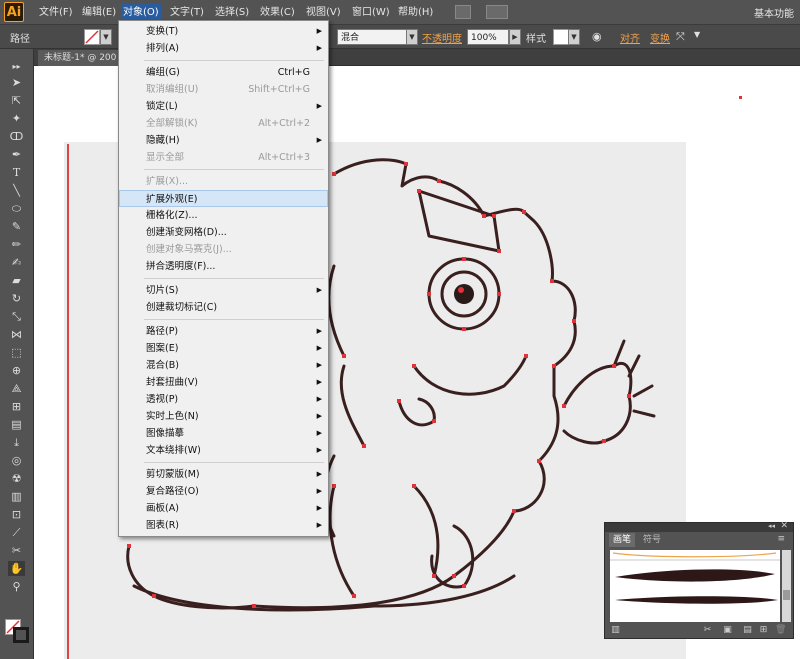 This screenshot has width=800, height=659. Describe the element at coordinates (16, 82) in the screenshot. I see `selection-tool-icon: ➤` at that location.